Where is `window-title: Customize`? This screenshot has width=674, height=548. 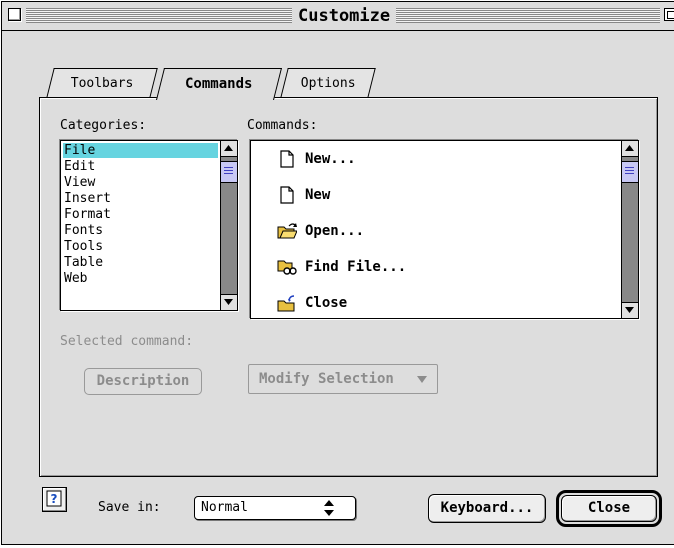 window-title: Customize is located at coordinates (344, 16).